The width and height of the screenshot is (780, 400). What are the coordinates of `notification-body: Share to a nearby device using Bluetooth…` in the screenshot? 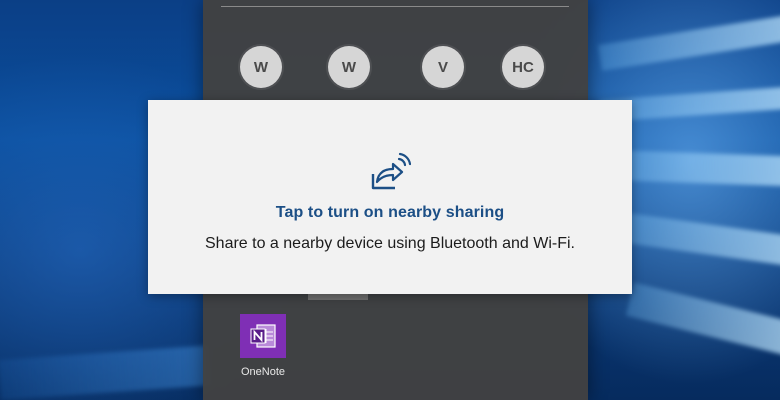 It's located at (390, 243).